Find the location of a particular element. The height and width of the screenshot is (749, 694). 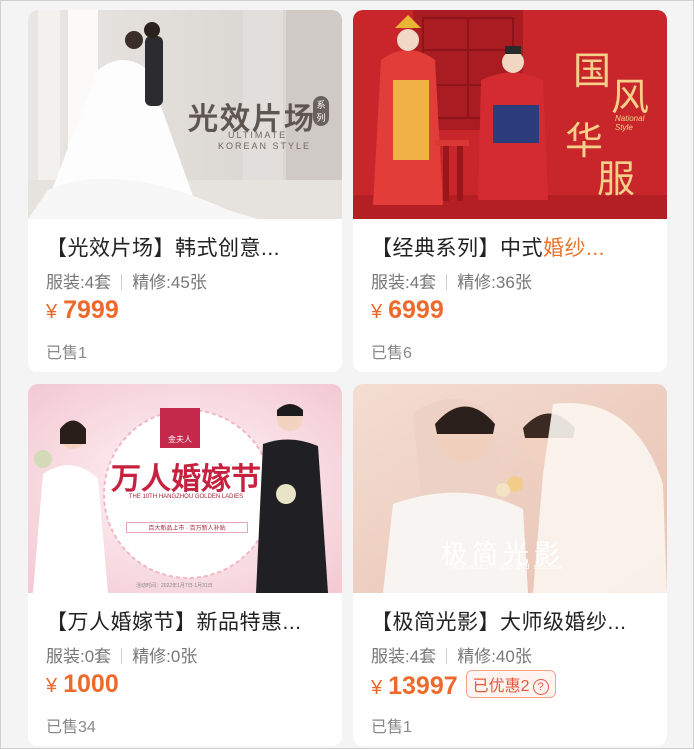

product-specs: 服装:4套 精修:36张 is located at coordinates (451, 280).